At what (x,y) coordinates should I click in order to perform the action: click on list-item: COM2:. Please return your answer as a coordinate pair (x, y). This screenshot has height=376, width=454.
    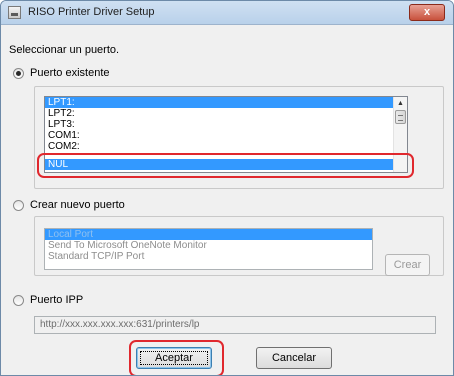
    Looking at the image, I should click on (226, 146).